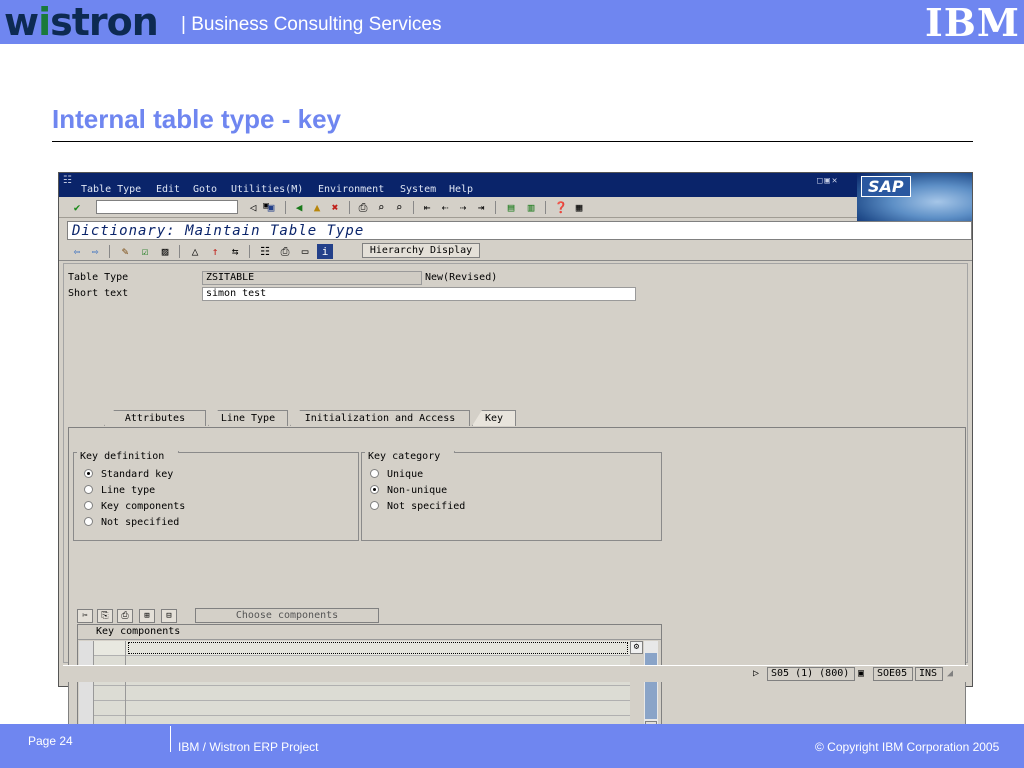 The image size is (1024, 768). Describe the element at coordinates (481, 207) in the screenshot. I see `last-page-icon: ⇥` at that location.